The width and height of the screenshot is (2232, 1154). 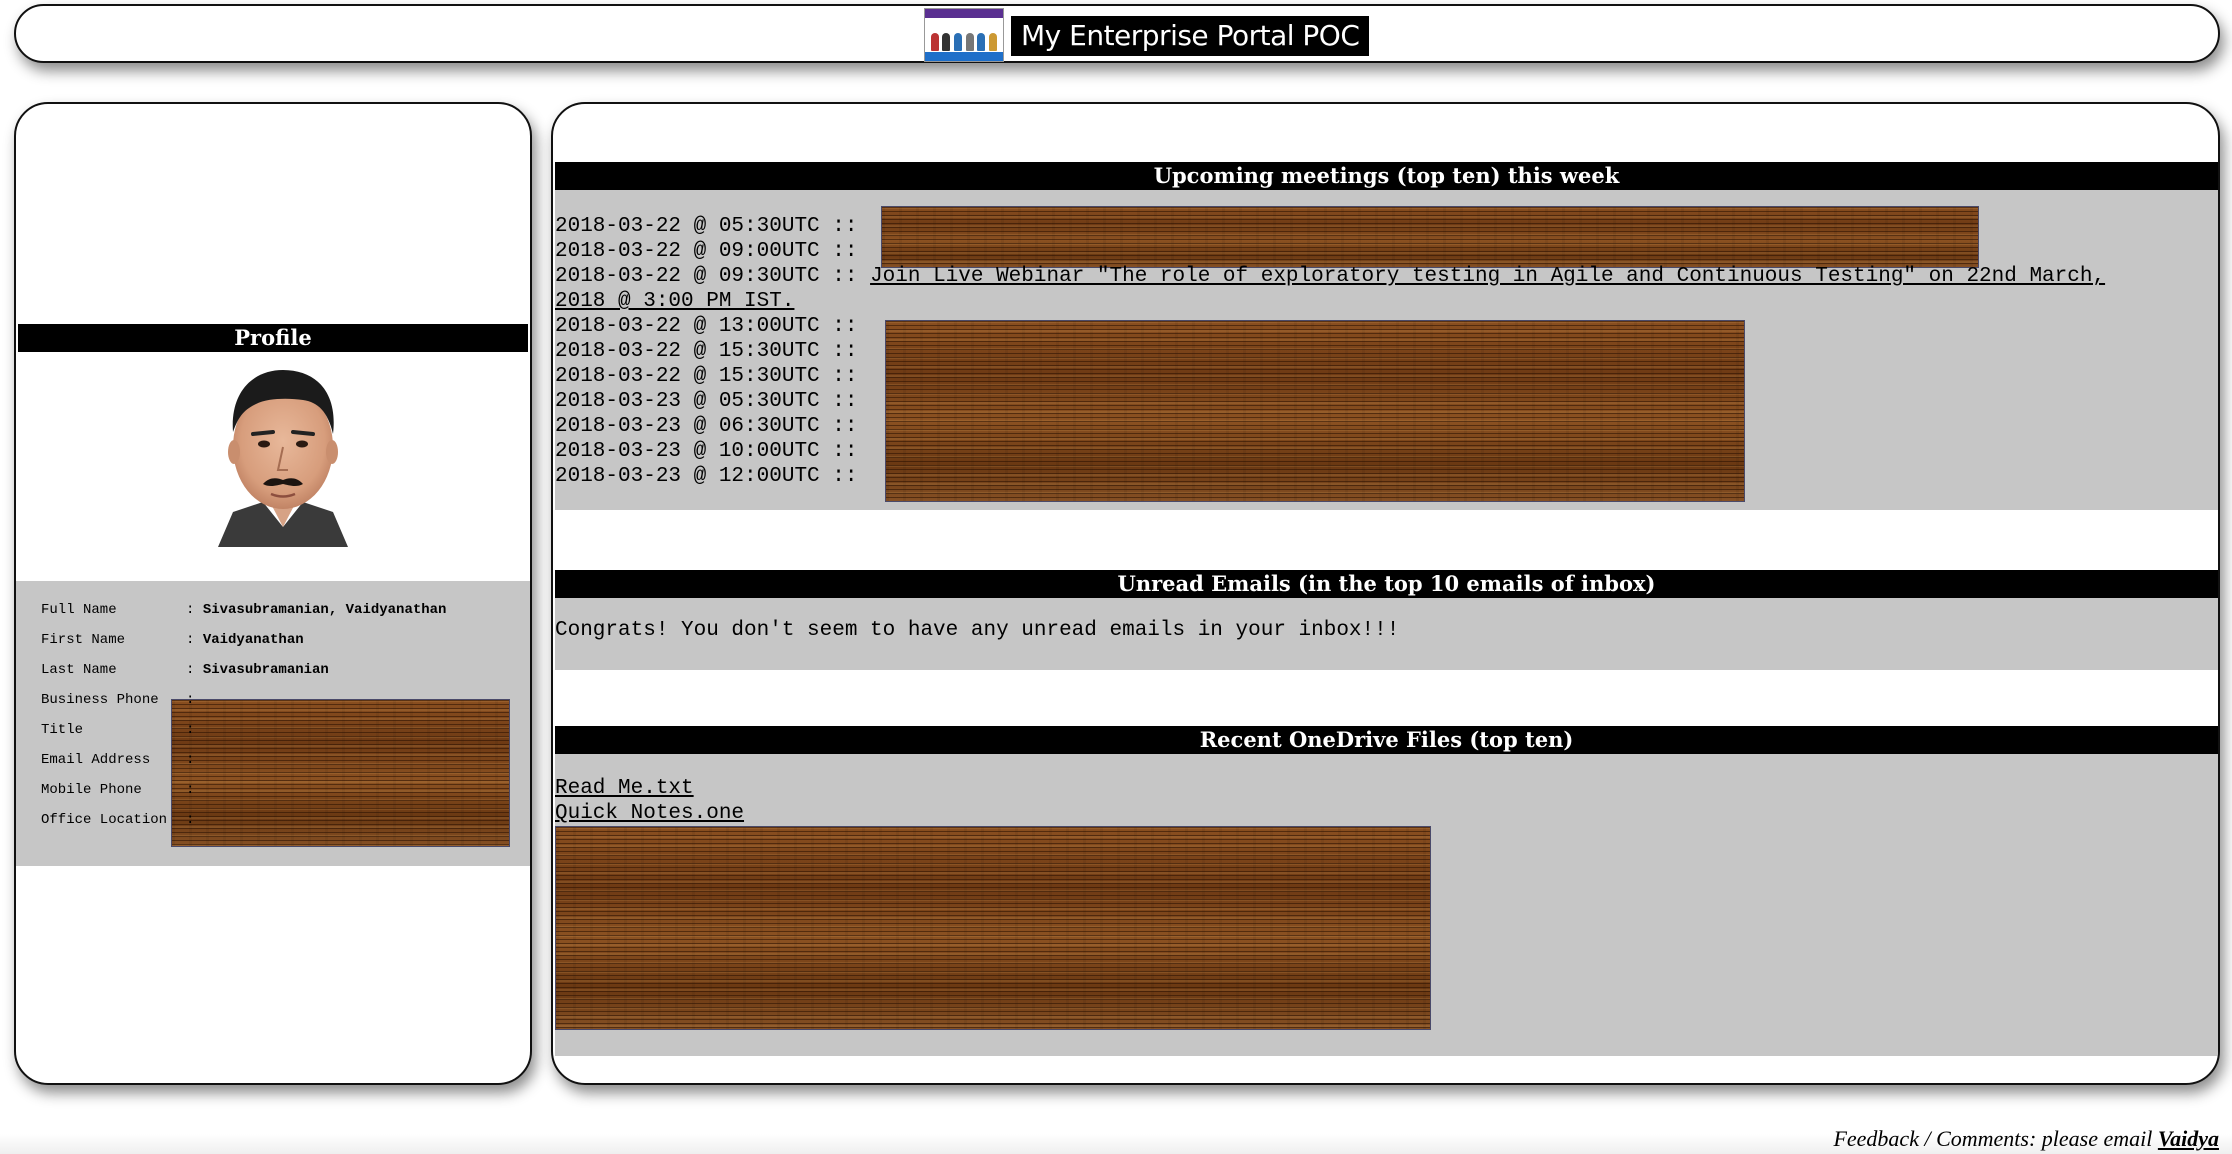 I want to click on header-bar: My Enterprise Portal POC, so click(x=1117, y=33).